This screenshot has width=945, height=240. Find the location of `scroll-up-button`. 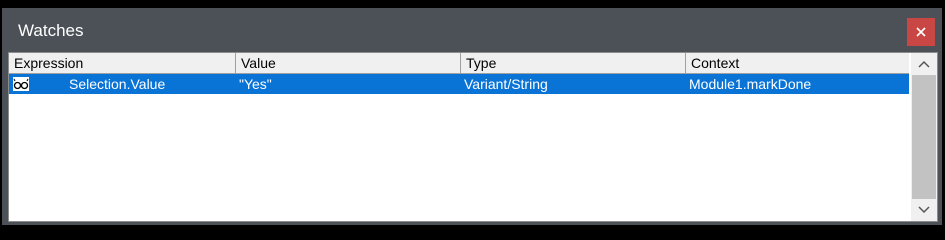

scroll-up-button is located at coordinates (924, 64).